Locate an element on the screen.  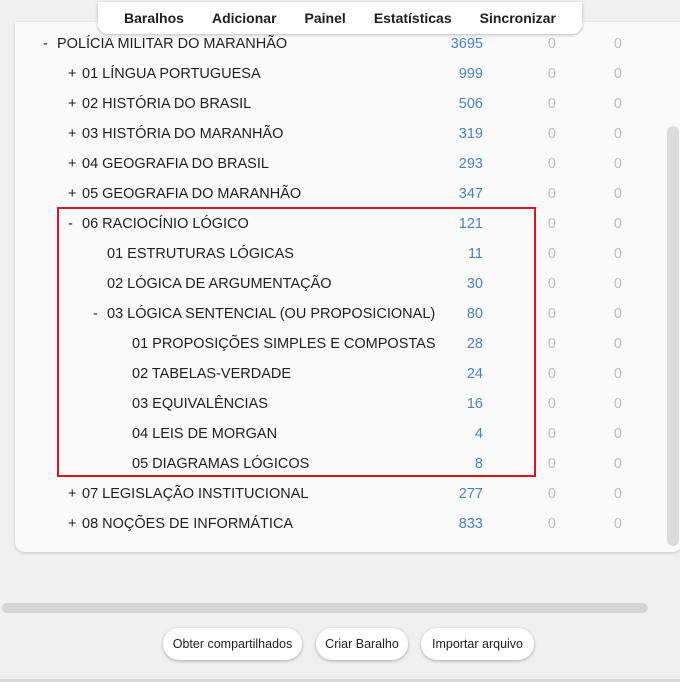
deck-name: +07 LEGISLAÇÃO INSTITUCIONAL is located at coordinates (188, 494).